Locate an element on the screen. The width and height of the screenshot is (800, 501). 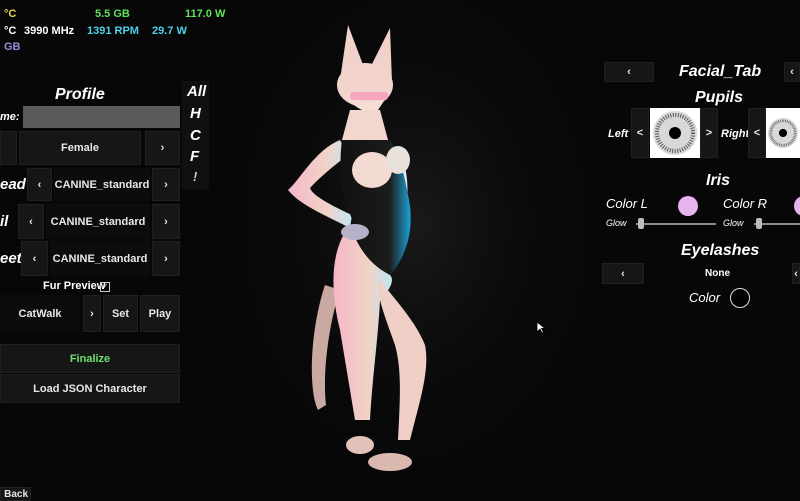
eyelash-next-button: ‹ is located at coordinates (796, 273).